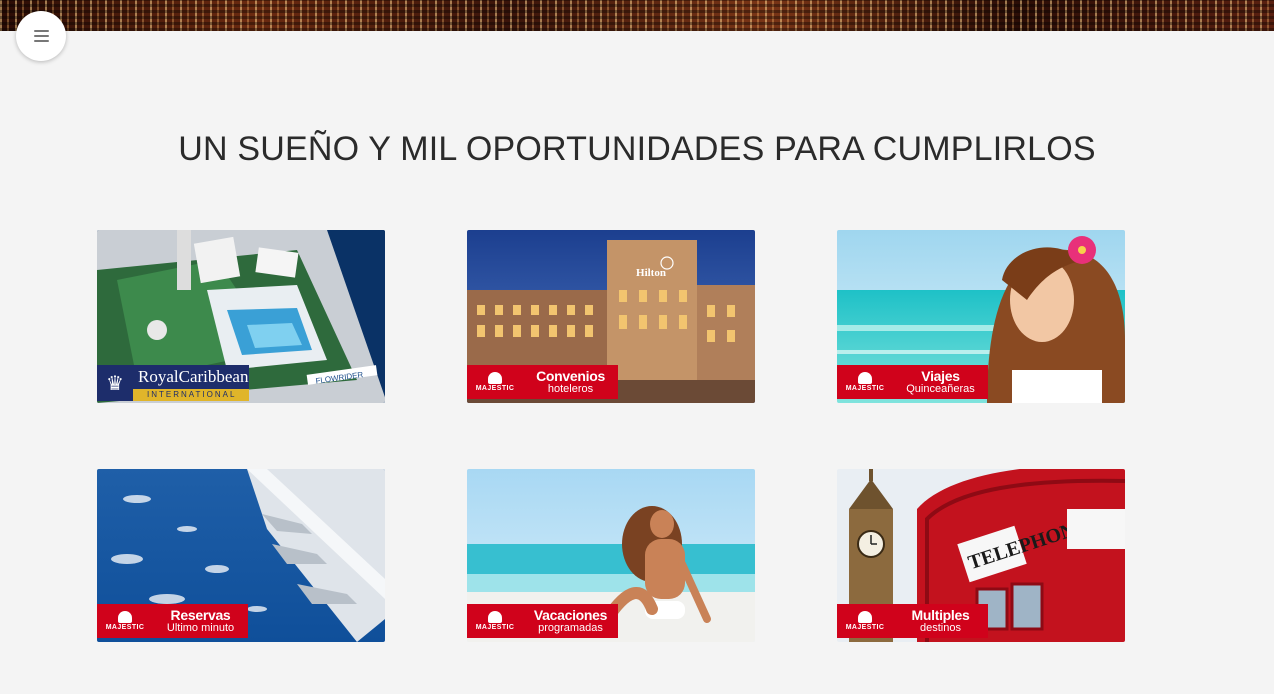  I want to click on brand-name: RoyalCaribbean, so click(191, 377).